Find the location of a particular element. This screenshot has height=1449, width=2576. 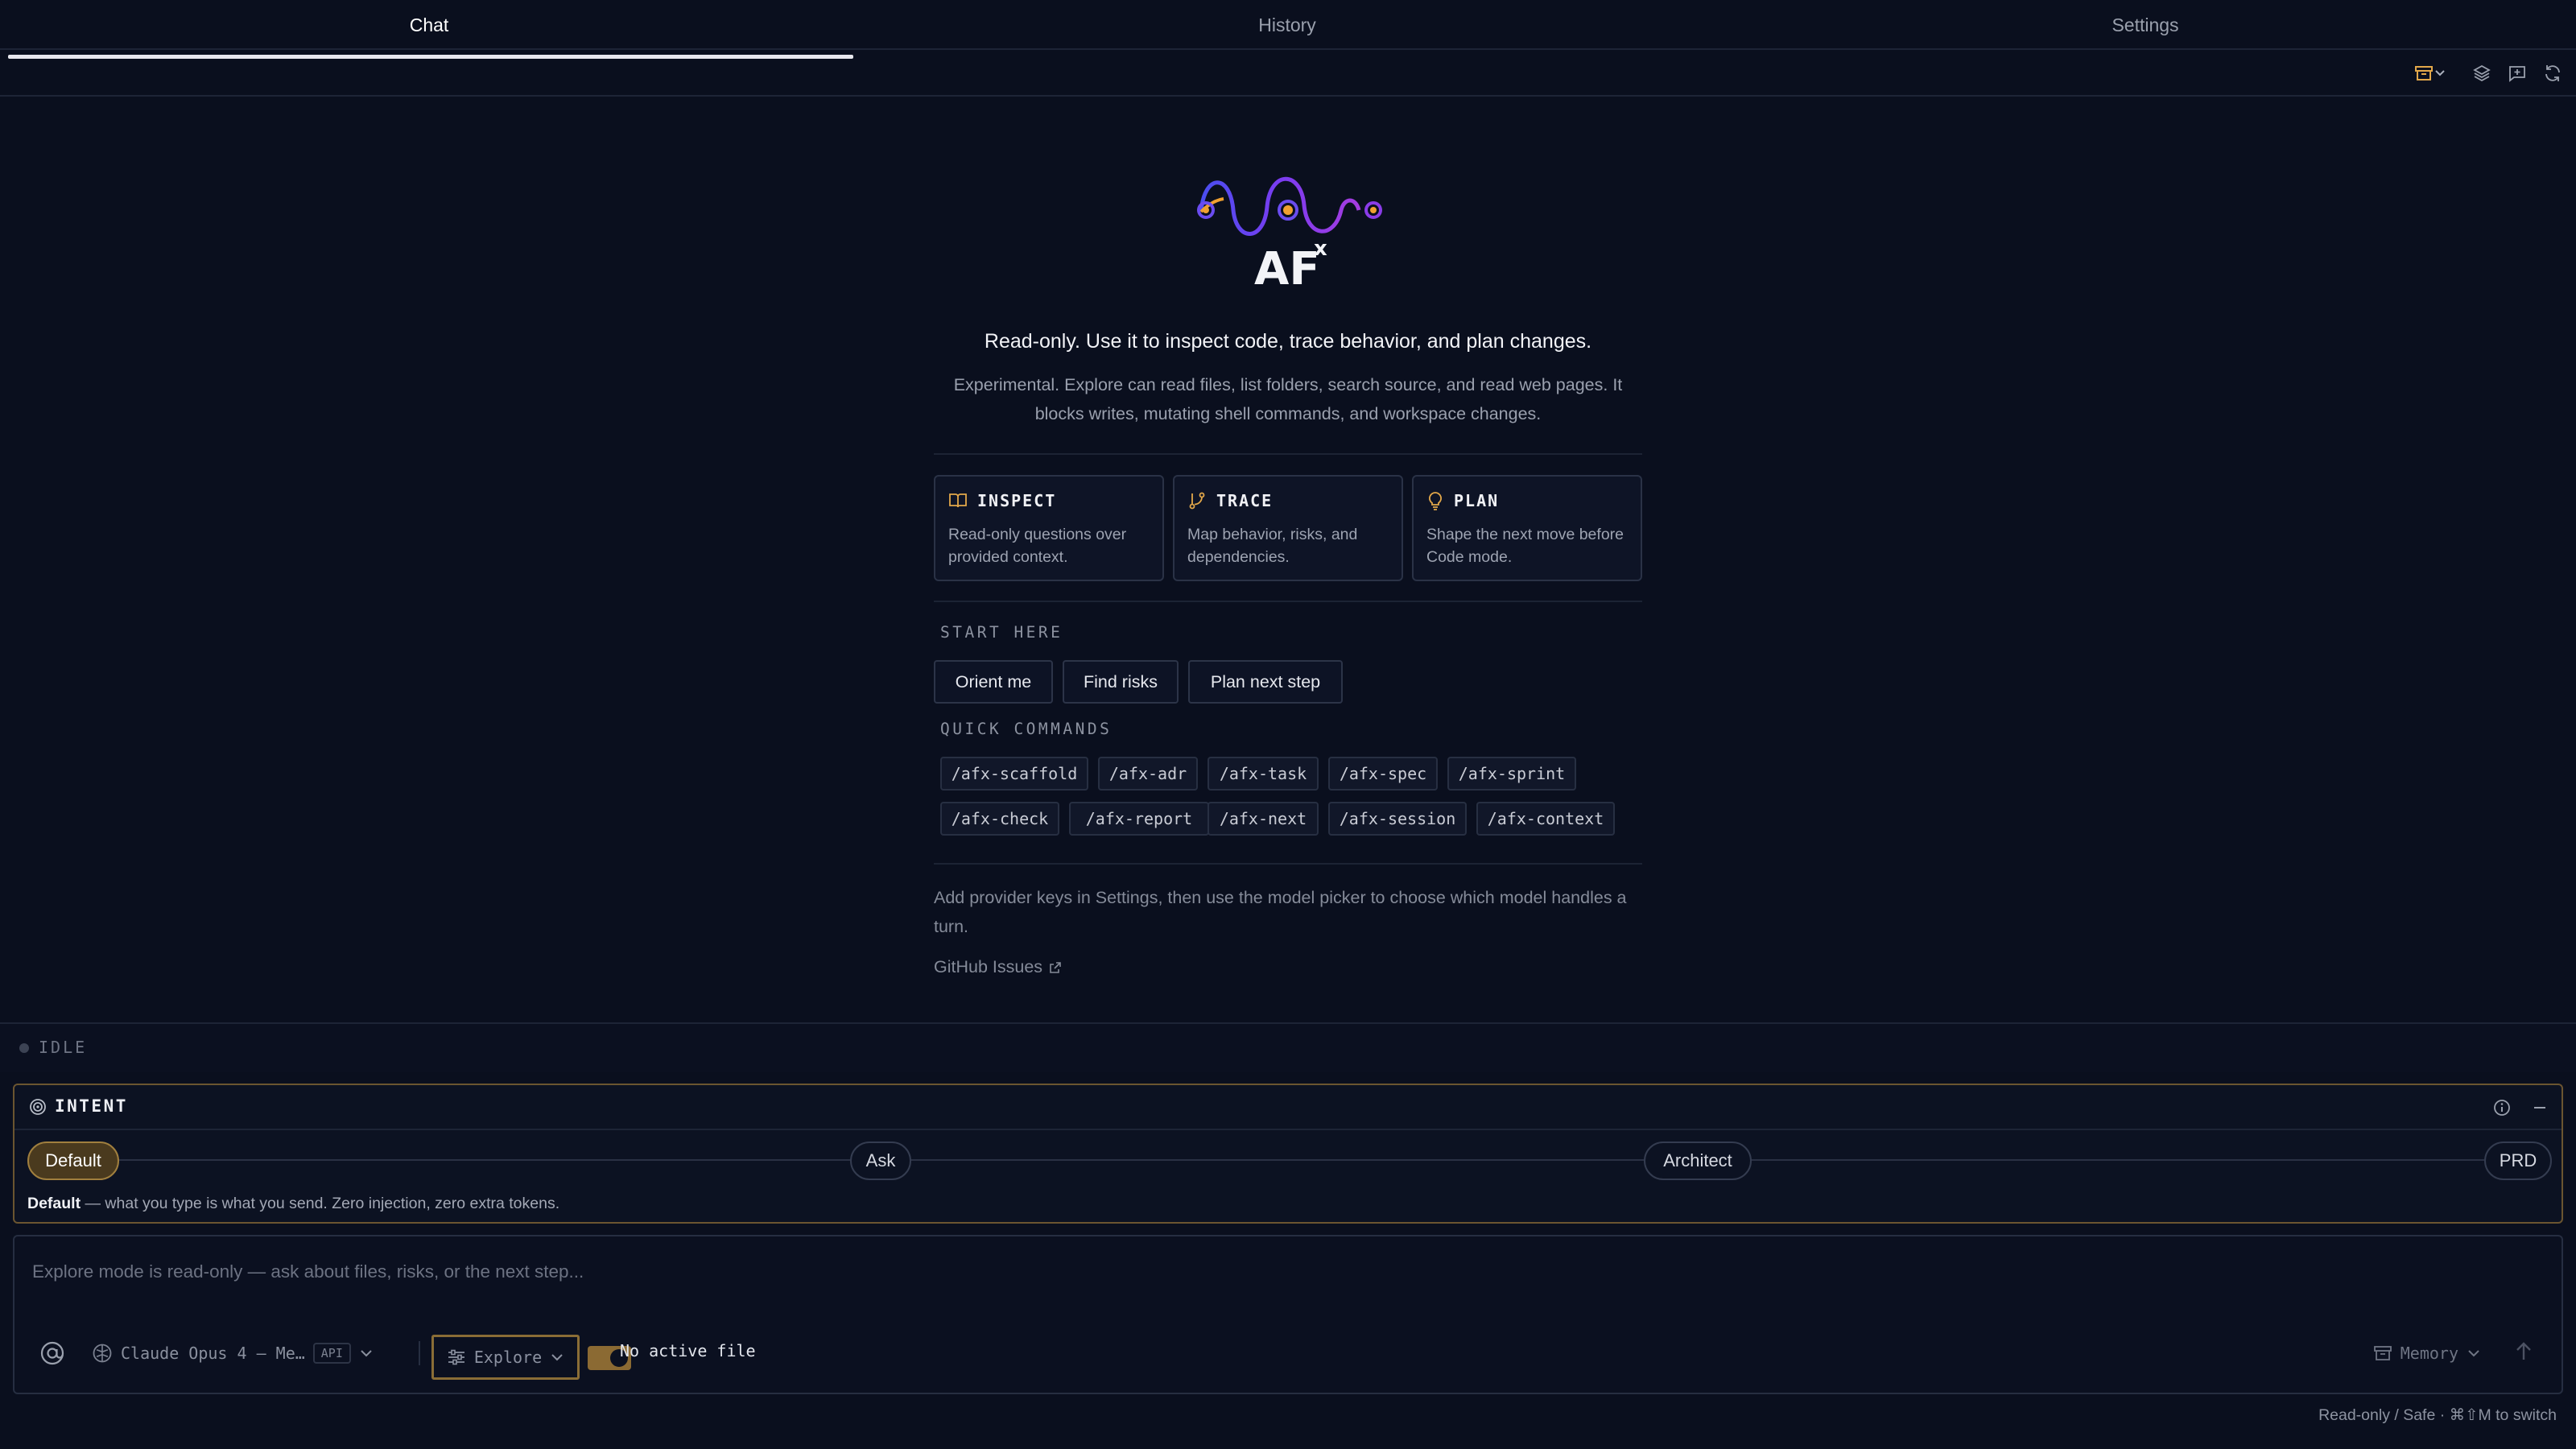

card-description: Shape the next move before Code mode. is located at coordinates (1525, 546).